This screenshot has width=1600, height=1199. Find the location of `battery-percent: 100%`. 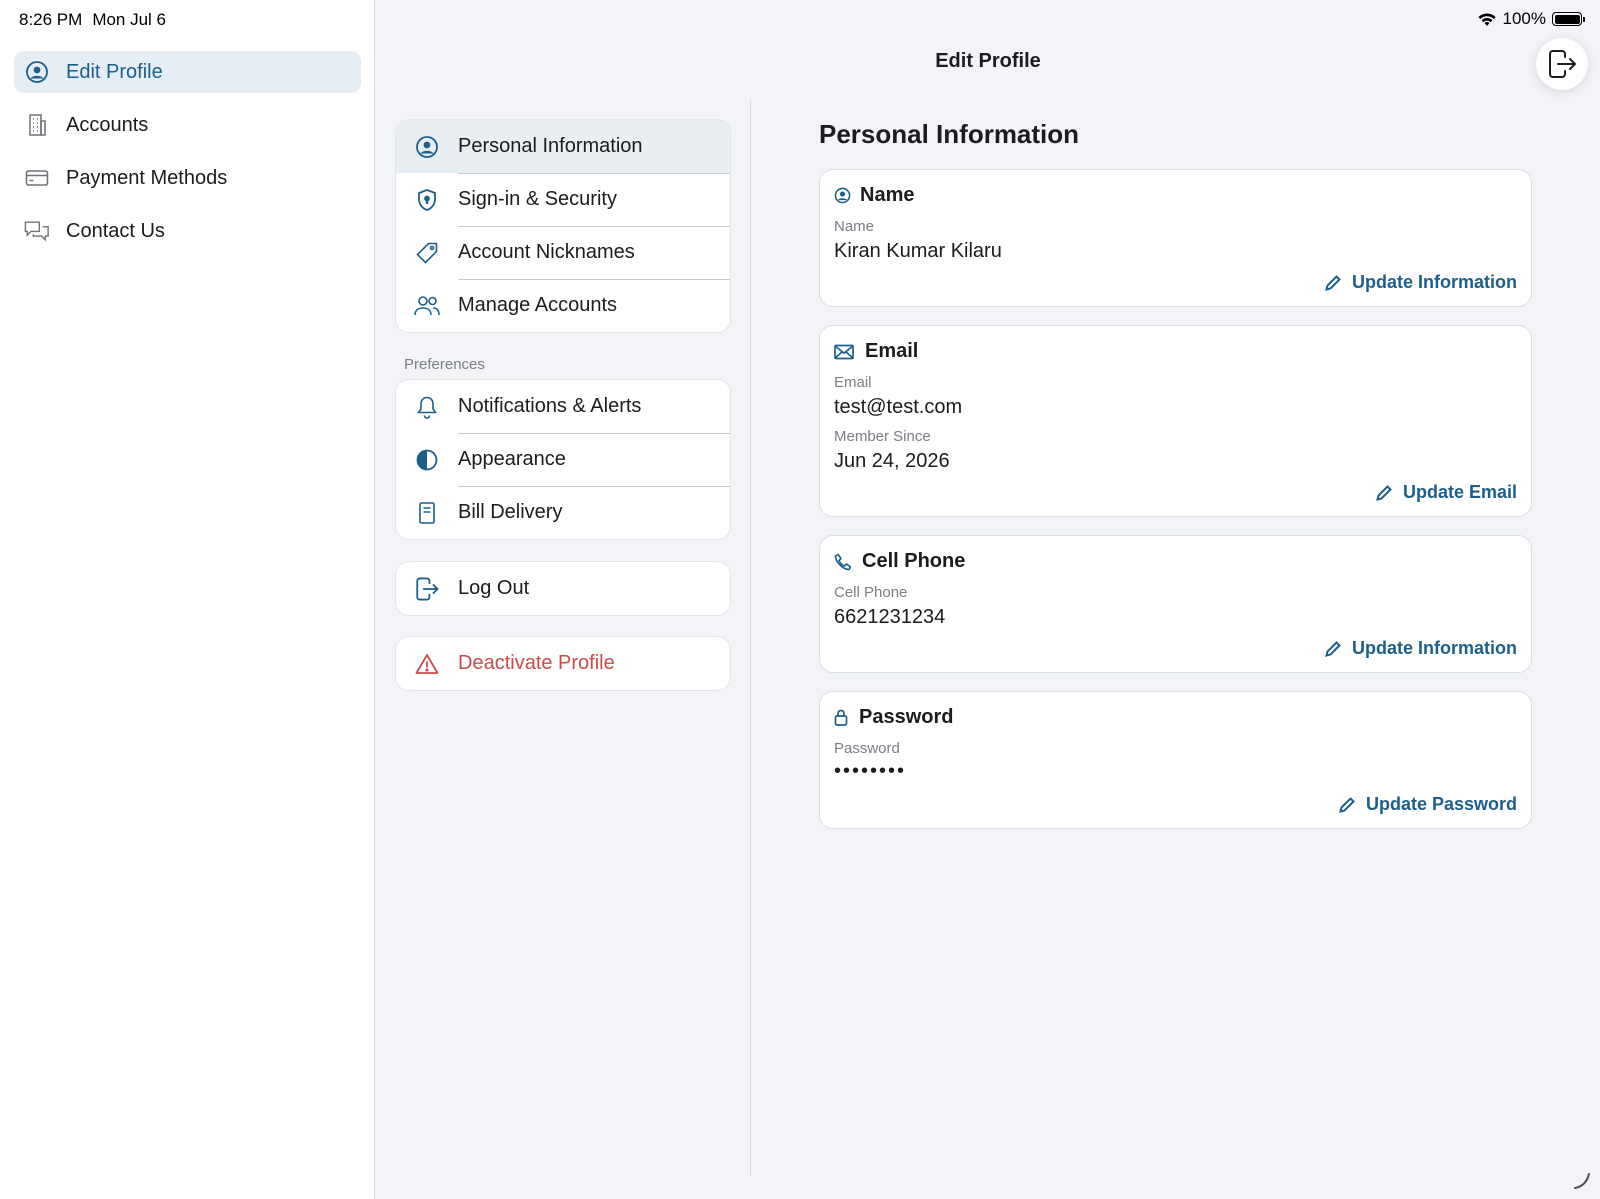

battery-percent: 100% is located at coordinates (1524, 18).